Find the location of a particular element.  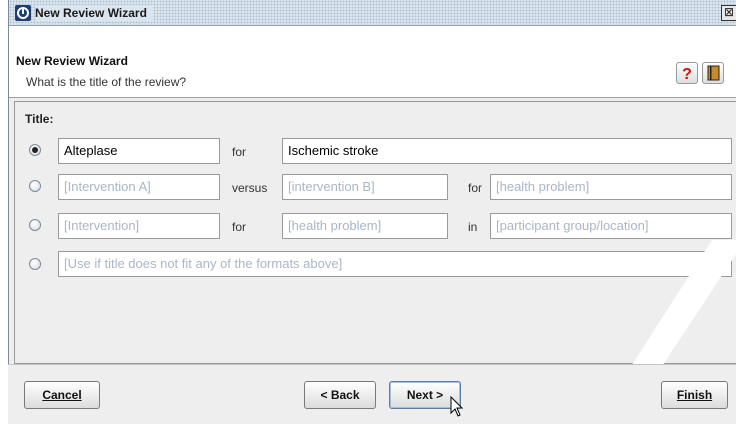

next-button: Next > is located at coordinates (425, 395).